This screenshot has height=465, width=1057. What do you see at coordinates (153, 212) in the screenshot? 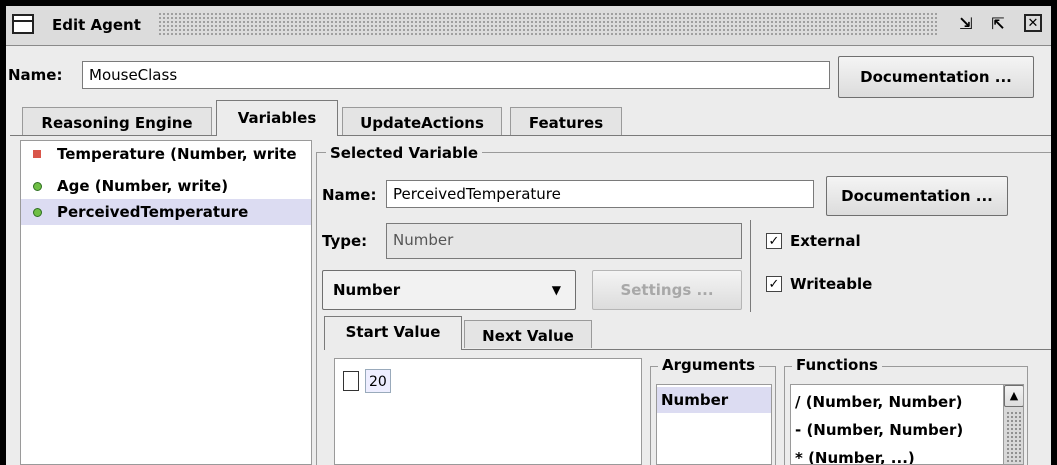
I see `variable-item-label: PerceivedTemperature` at bounding box center [153, 212].